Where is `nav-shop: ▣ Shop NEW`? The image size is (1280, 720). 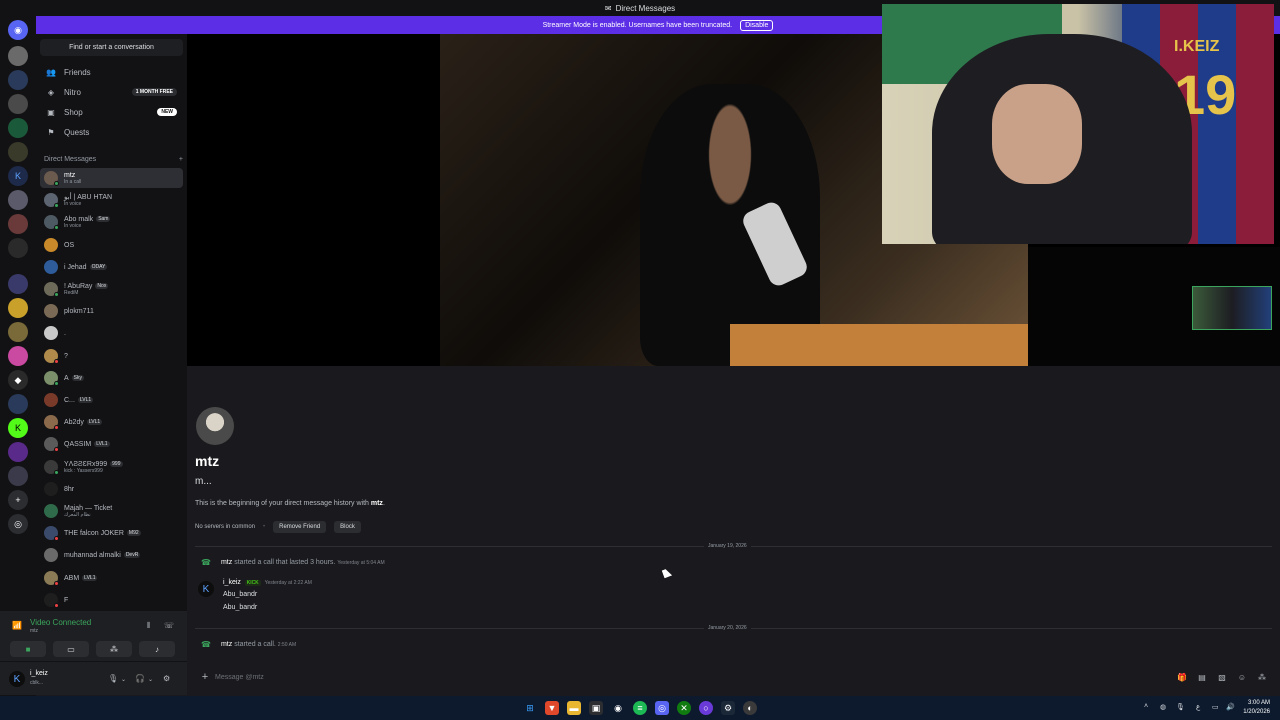 nav-shop: ▣ Shop NEW is located at coordinates (111, 112).